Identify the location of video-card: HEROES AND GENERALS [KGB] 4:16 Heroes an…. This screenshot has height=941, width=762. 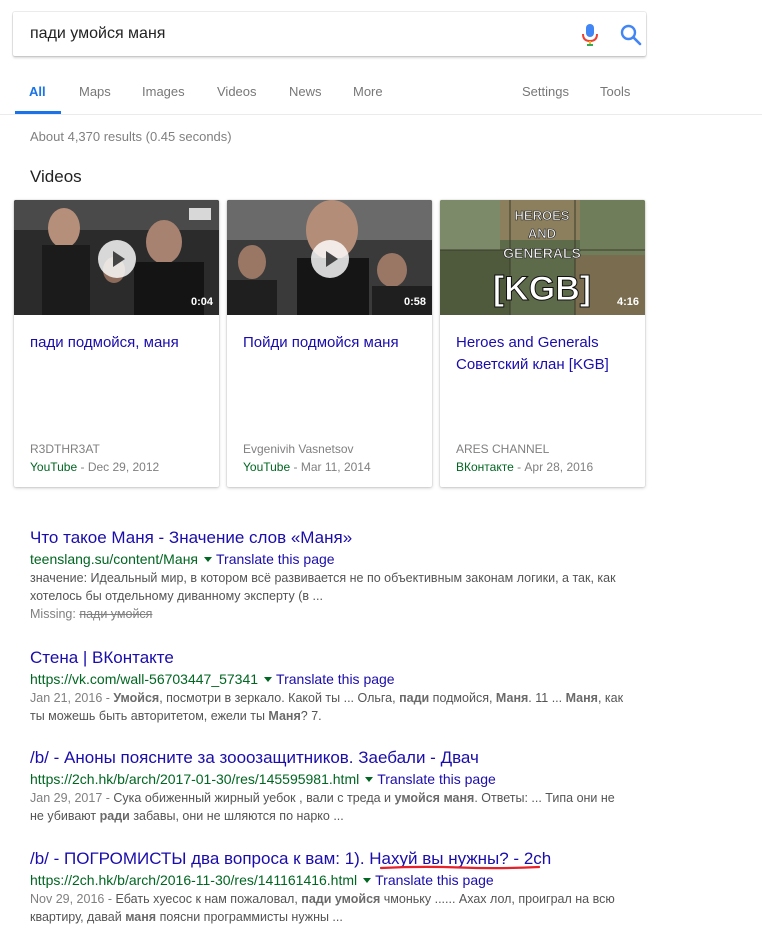
(542, 343).